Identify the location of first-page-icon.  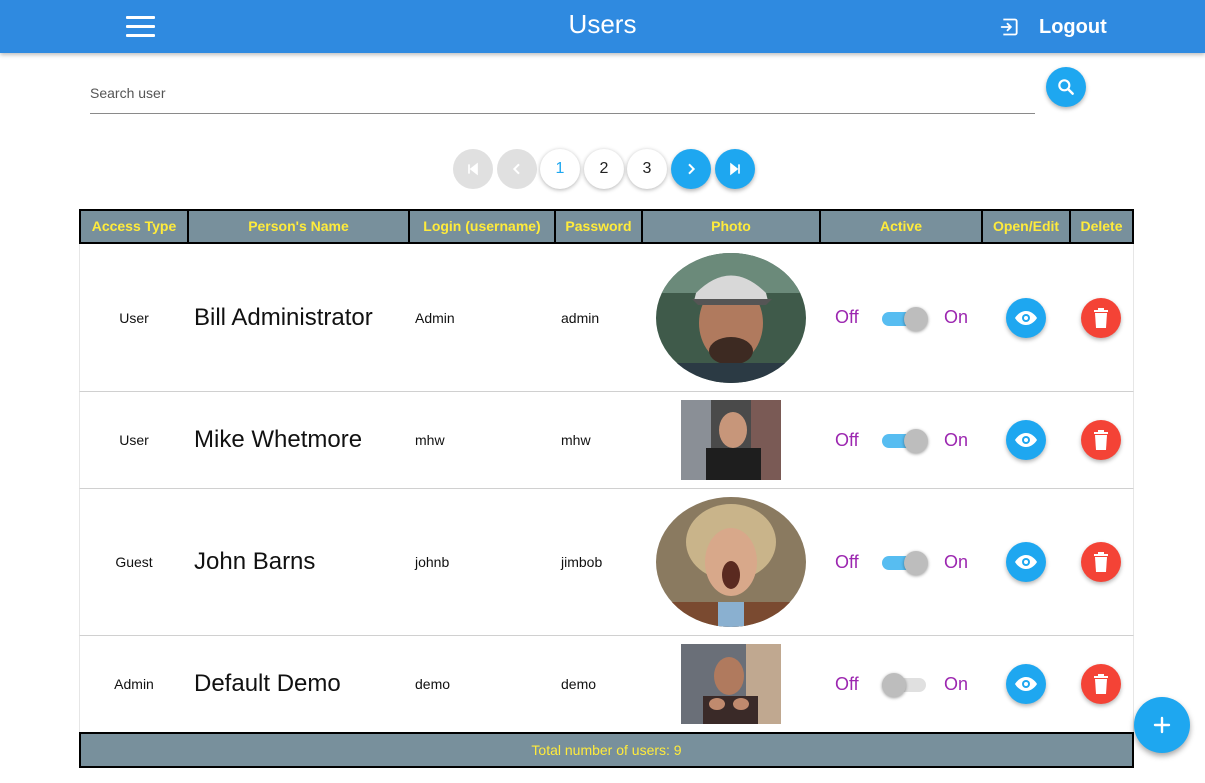
(473, 169).